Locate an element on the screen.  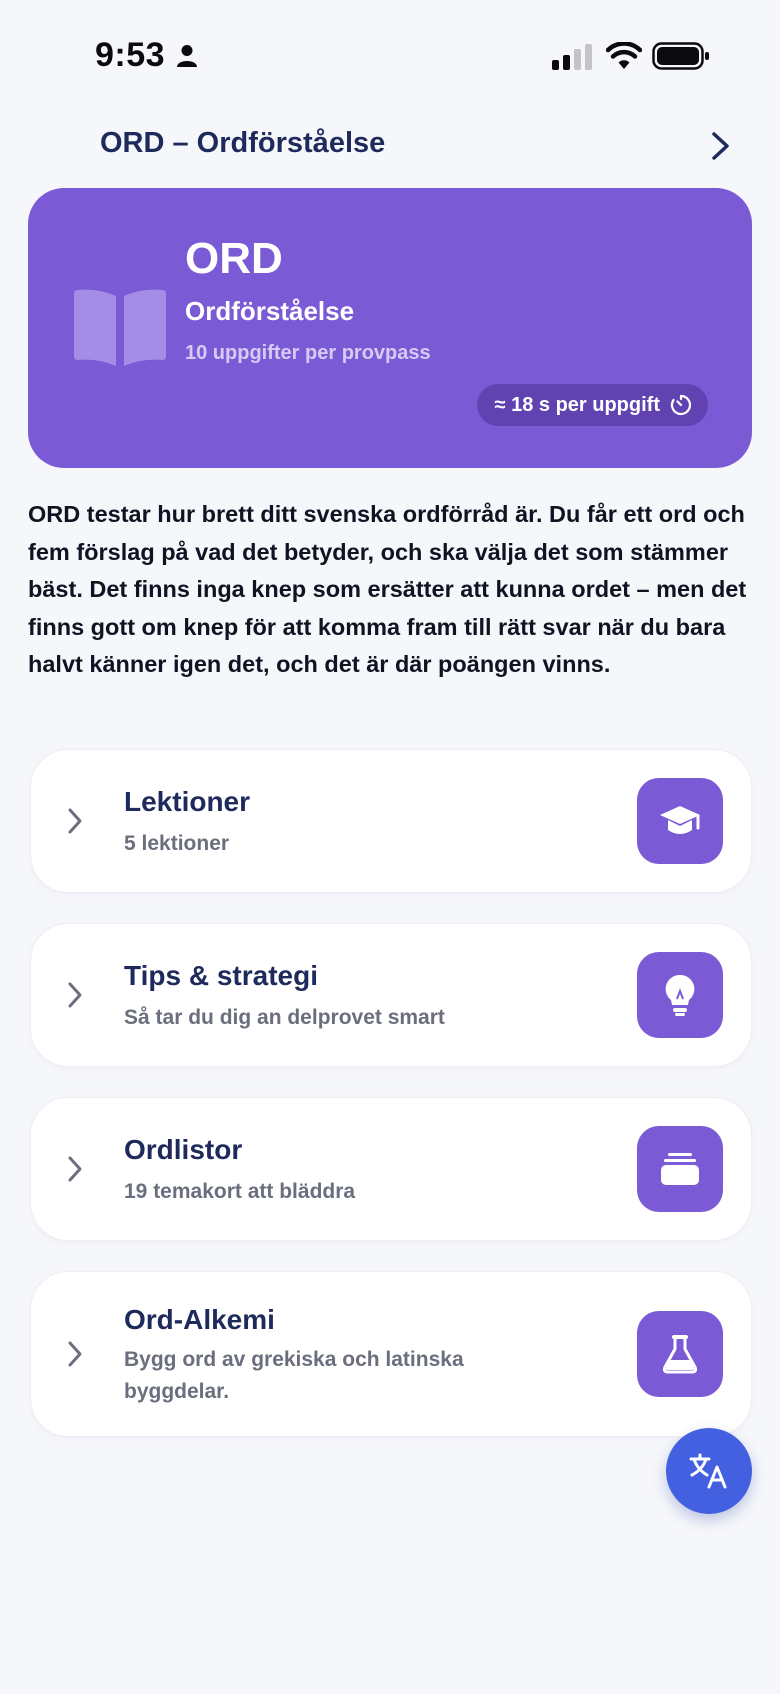
tips-title: Tips & strategi is located at coordinates (221, 975).